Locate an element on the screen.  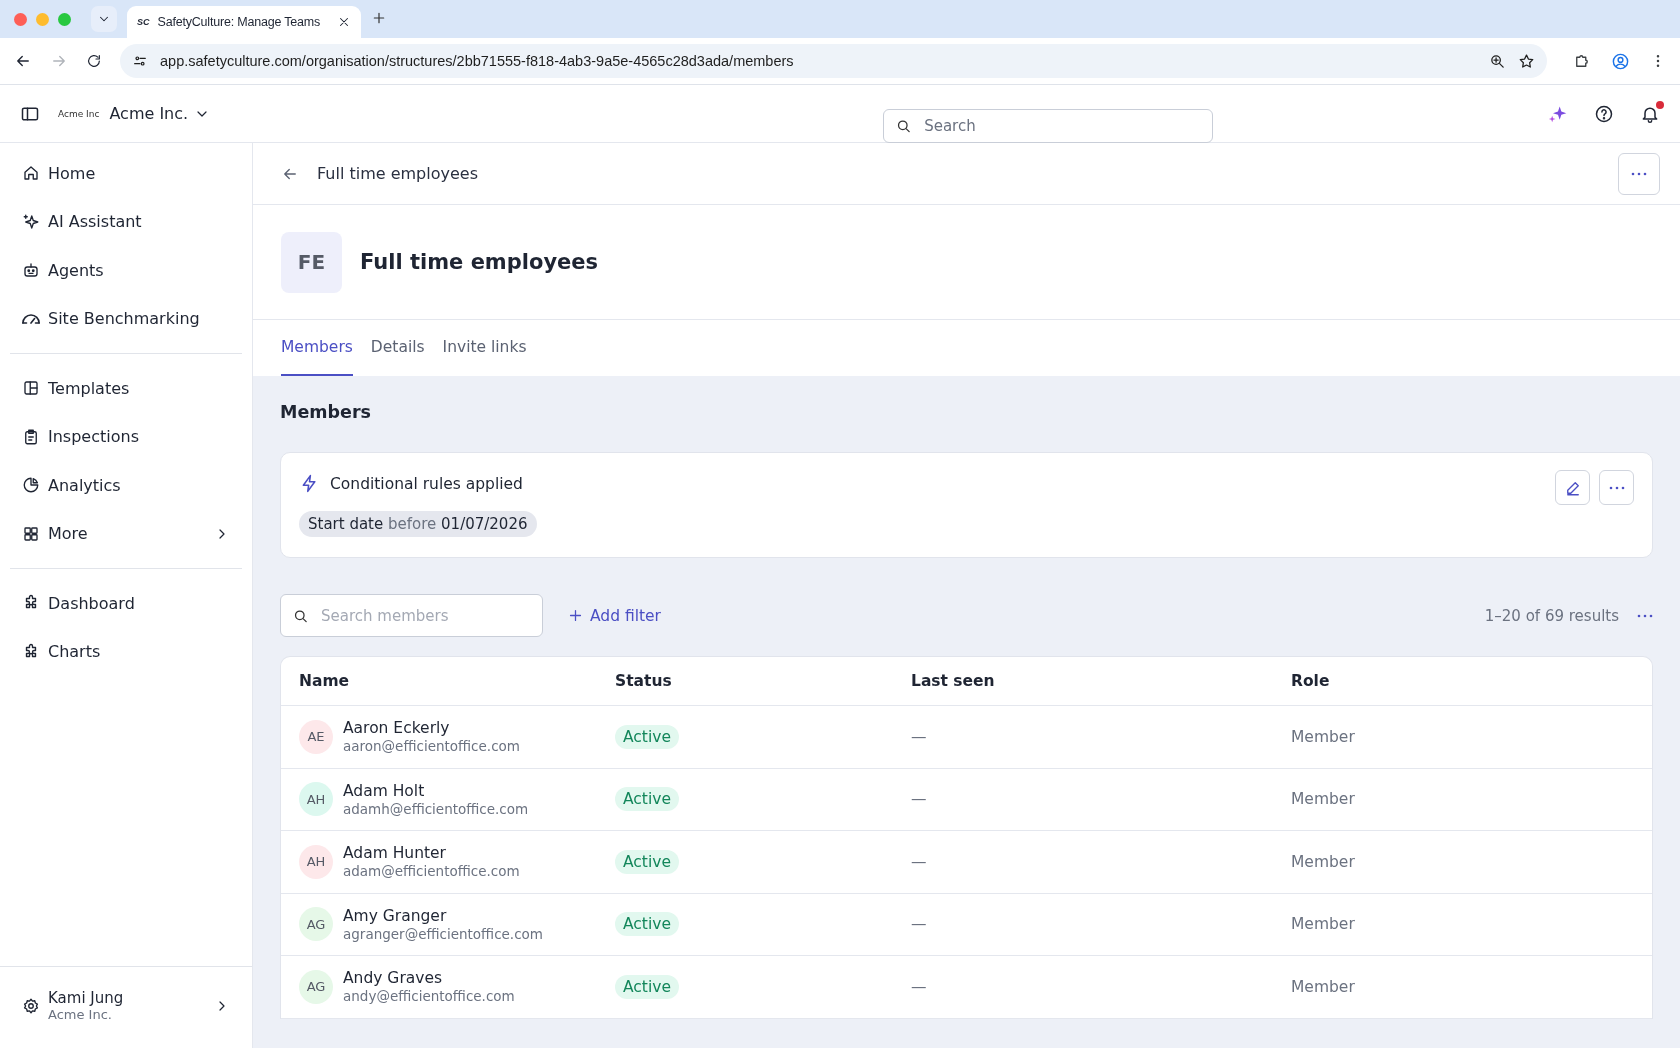
column-header: Role is located at coordinates (1311, 681).